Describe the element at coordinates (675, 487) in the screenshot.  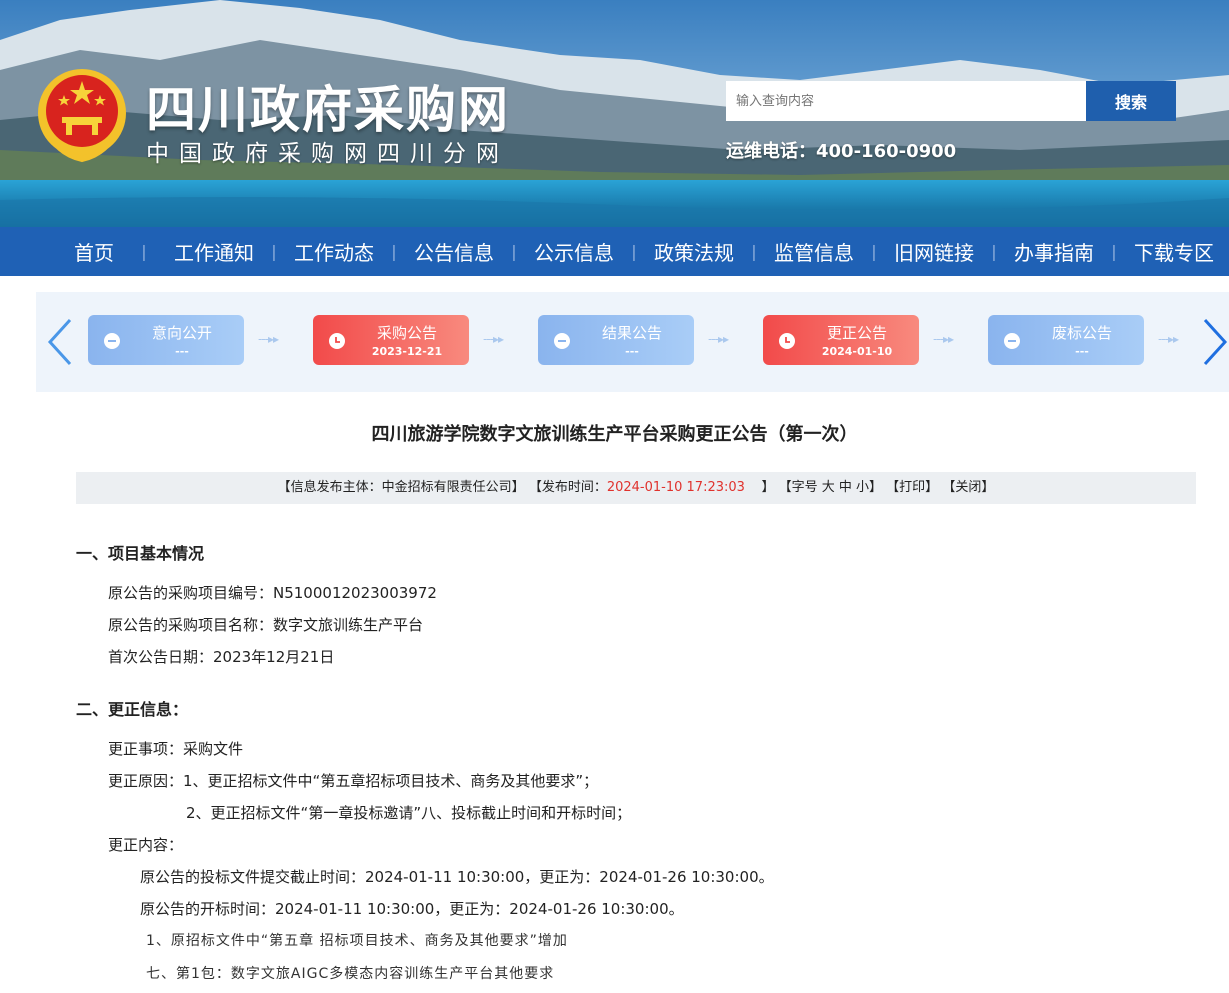
I see `publish-time-value: 2024-01-10 17:23:03` at that location.